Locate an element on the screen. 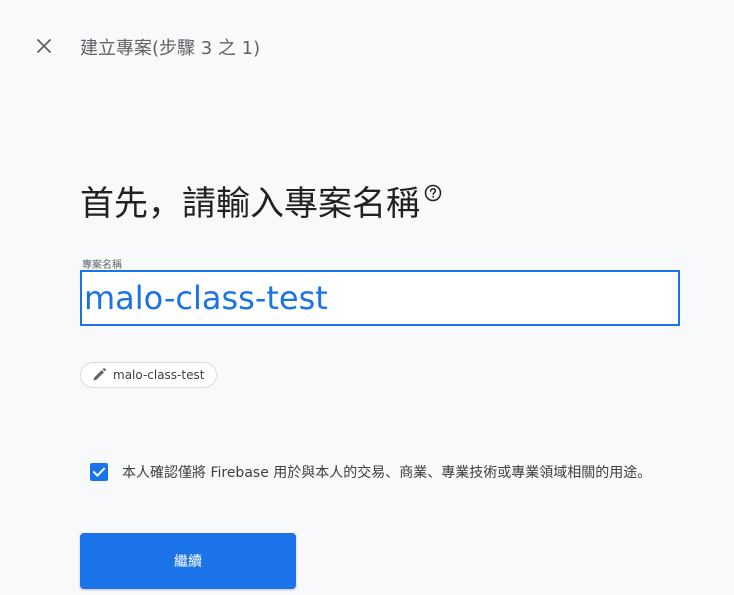 This screenshot has height=595, width=734. project-name-label: 專案名稱 is located at coordinates (102, 265).